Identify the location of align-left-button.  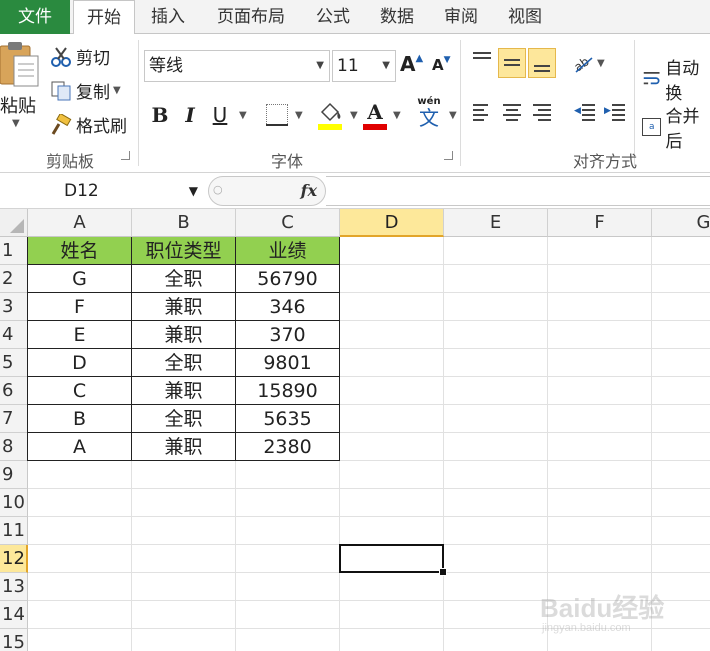
(482, 113).